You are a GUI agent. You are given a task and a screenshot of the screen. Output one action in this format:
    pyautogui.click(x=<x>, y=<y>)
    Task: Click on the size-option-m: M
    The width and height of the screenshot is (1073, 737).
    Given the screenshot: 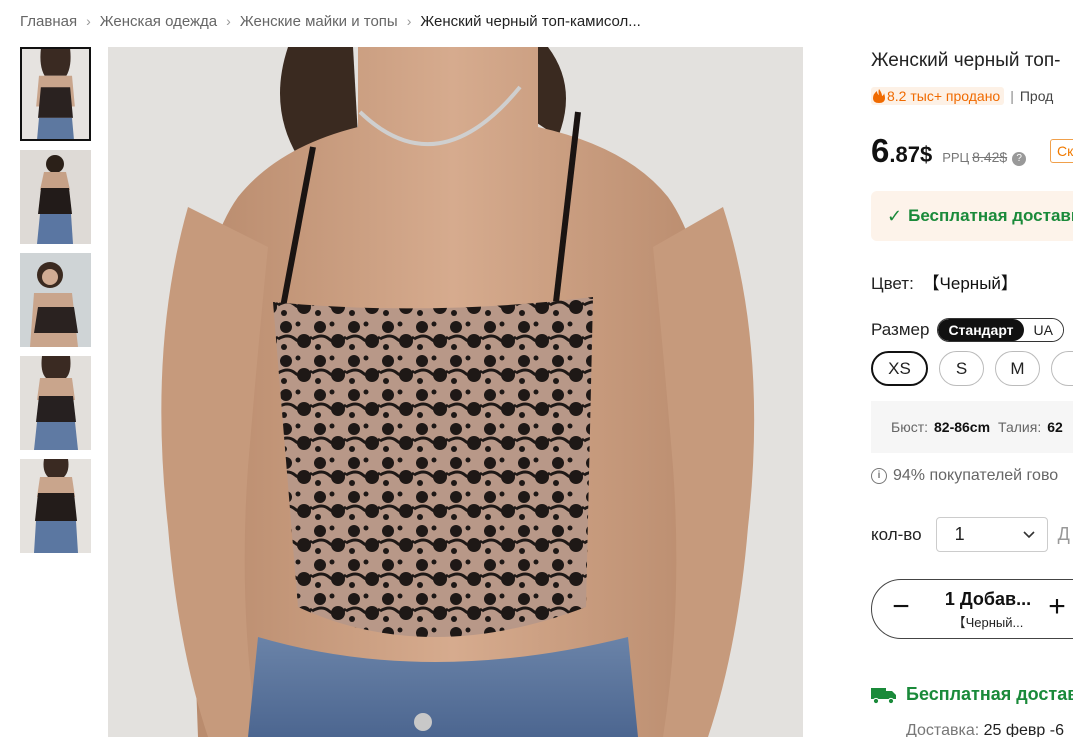 What is the action you would take?
    pyautogui.click(x=1017, y=368)
    